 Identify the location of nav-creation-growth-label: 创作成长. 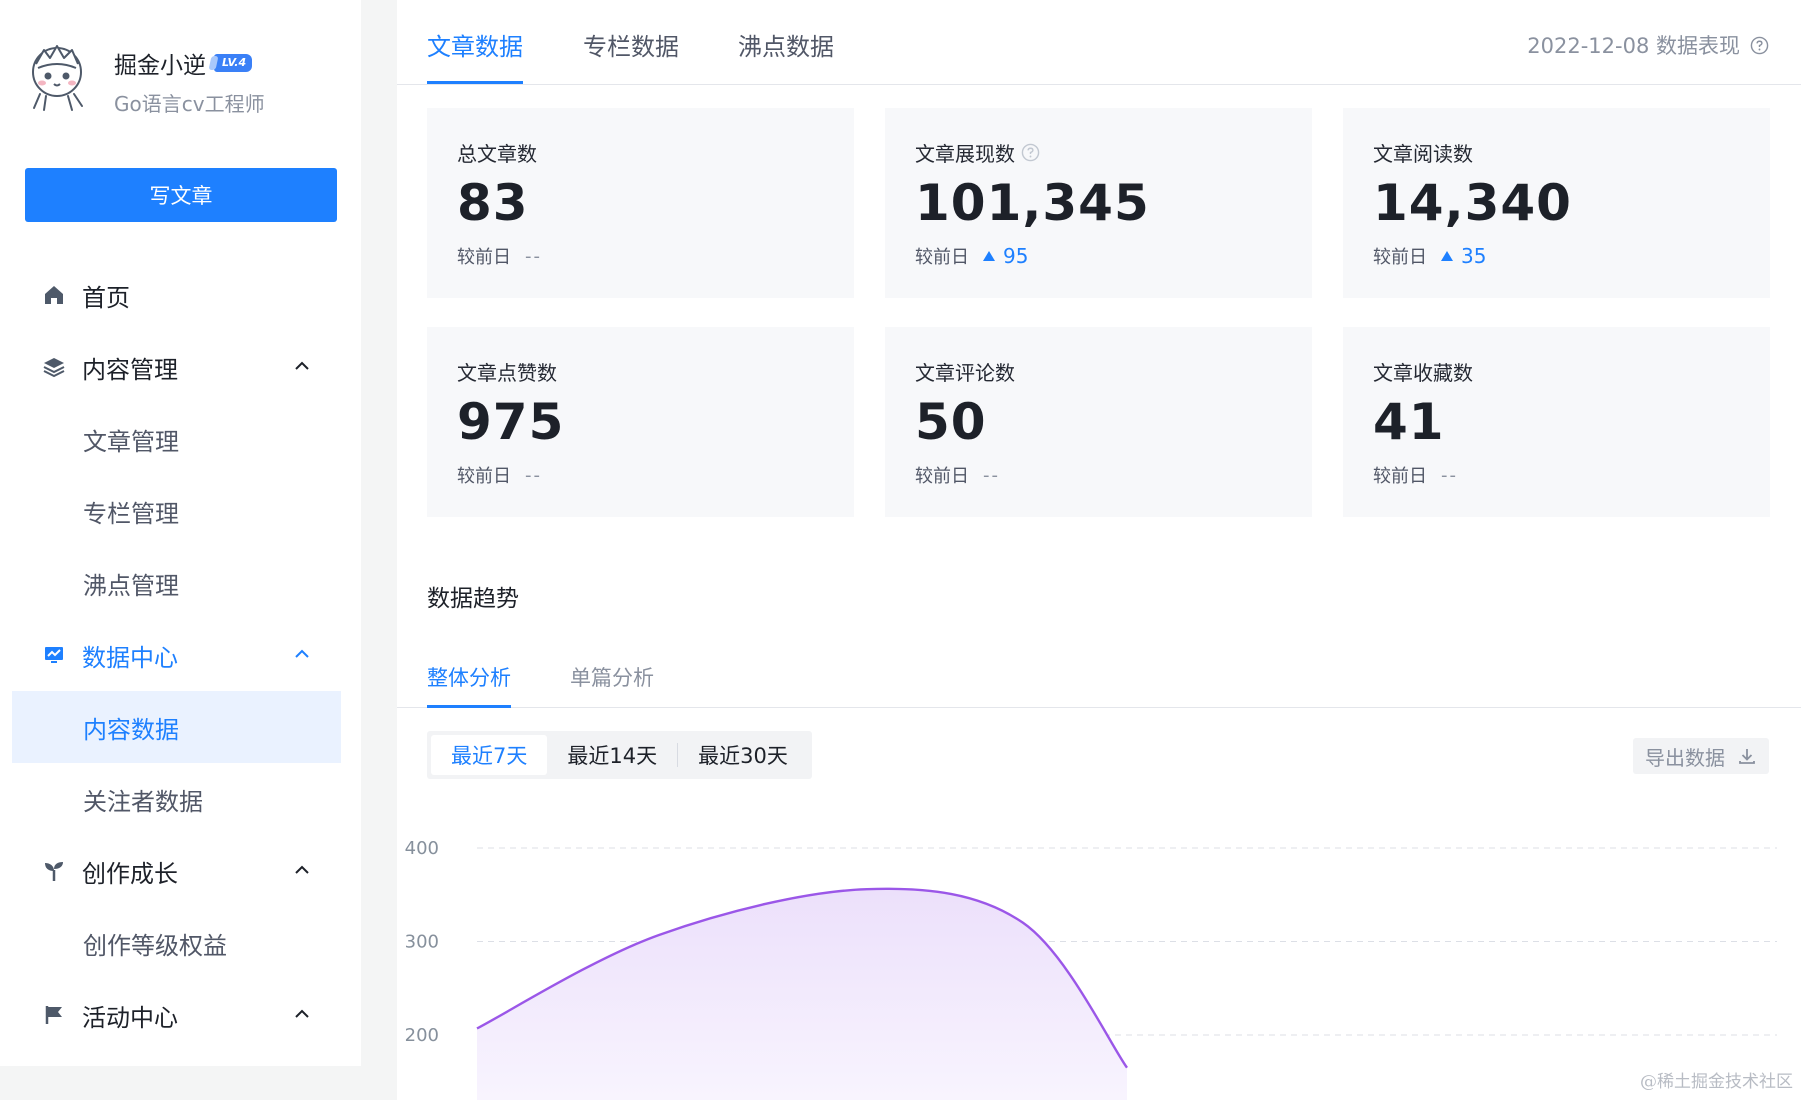
(130, 873).